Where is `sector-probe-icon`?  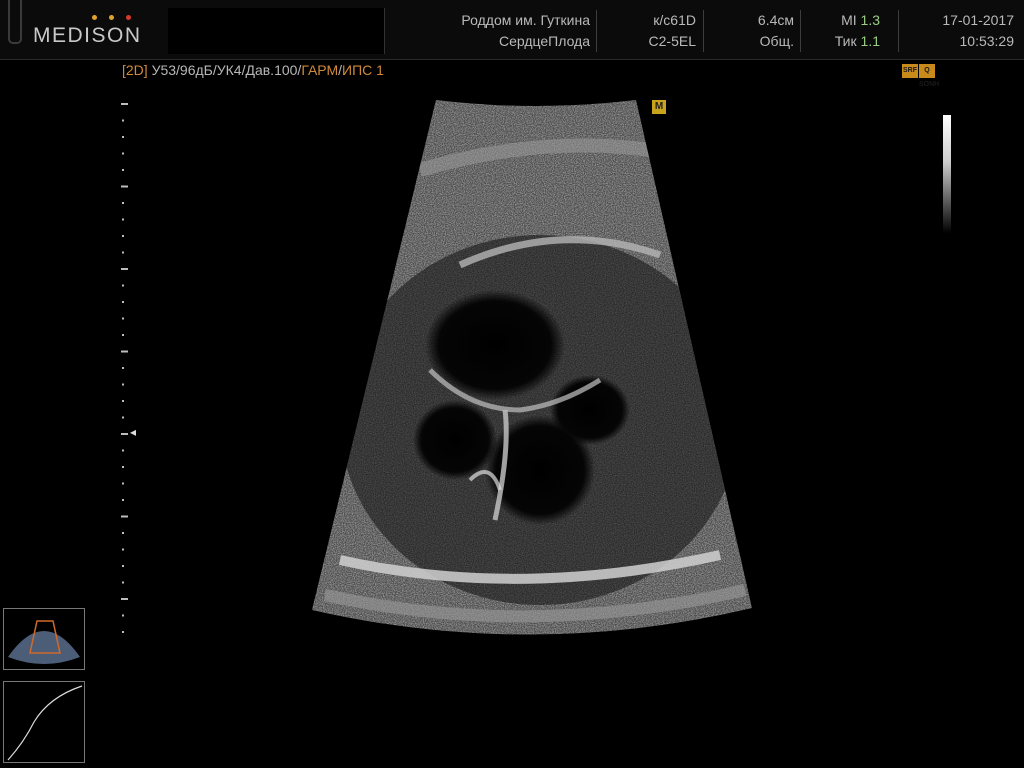
sector-probe-icon is located at coordinates (44, 639).